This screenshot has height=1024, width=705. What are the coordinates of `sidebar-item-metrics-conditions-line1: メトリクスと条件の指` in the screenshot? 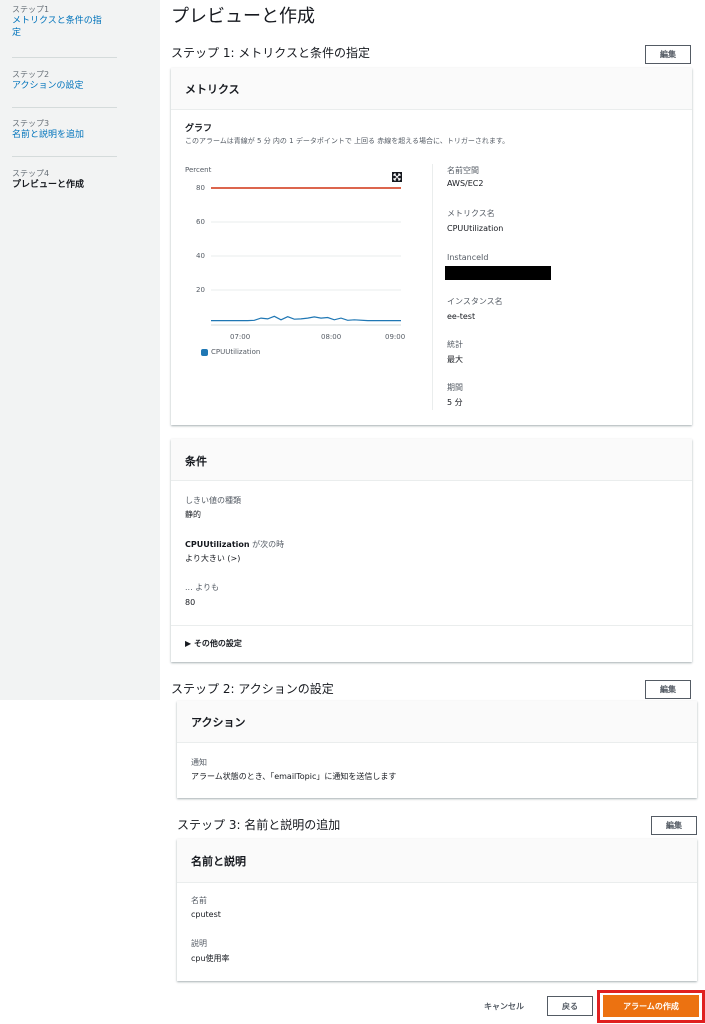 It's located at (64, 21).